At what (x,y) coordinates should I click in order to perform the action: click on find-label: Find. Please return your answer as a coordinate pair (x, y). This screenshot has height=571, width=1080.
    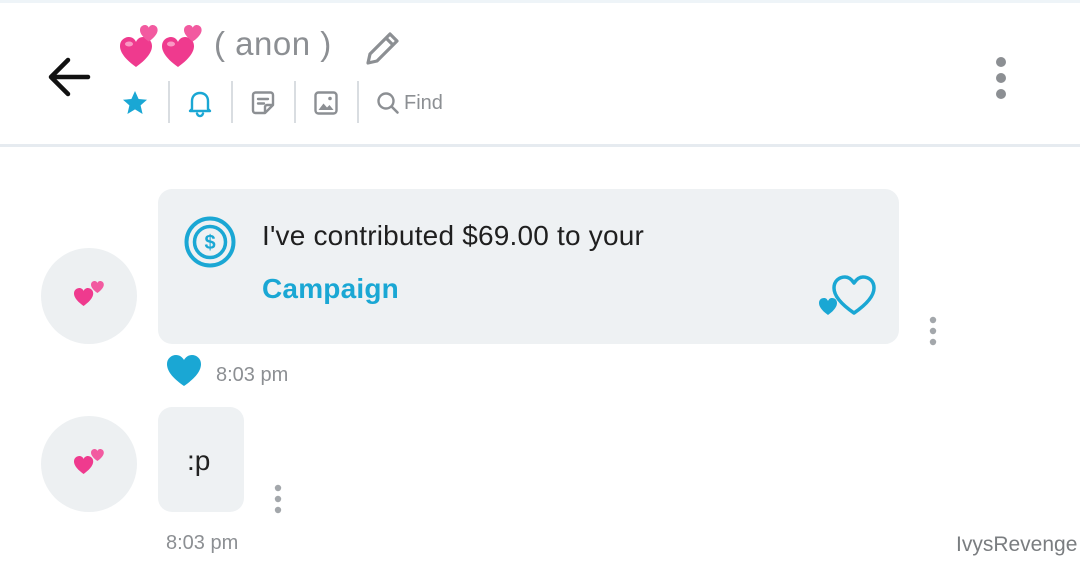
    Looking at the image, I should click on (423, 102).